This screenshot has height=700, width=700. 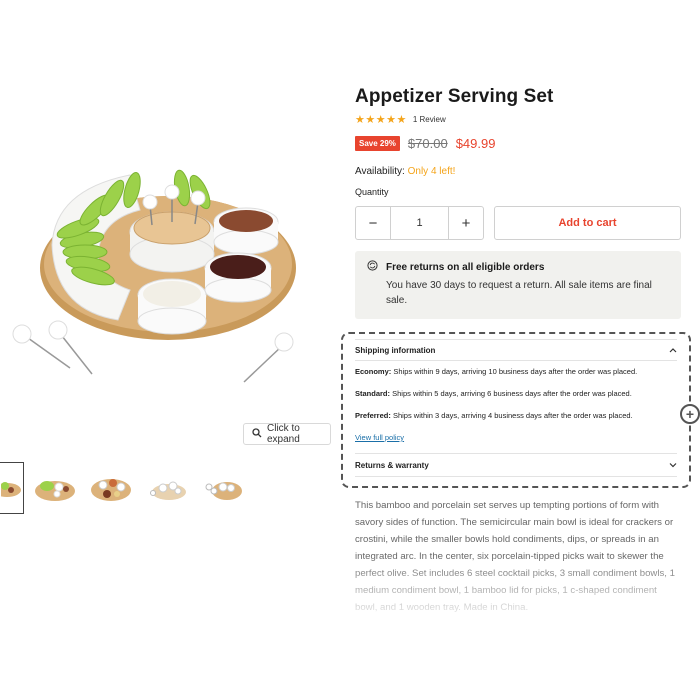 I want to click on add-circle-icon: +, so click(x=690, y=414).